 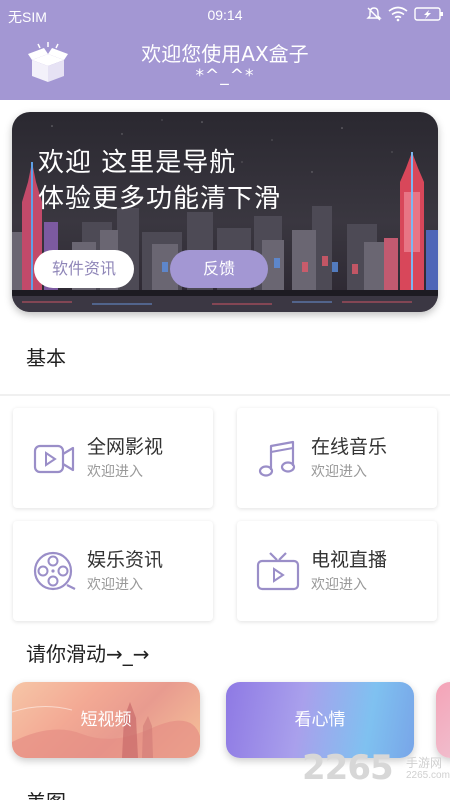 What do you see at coordinates (219, 269) in the screenshot?
I see `feedback-button: 反馈` at bounding box center [219, 269].